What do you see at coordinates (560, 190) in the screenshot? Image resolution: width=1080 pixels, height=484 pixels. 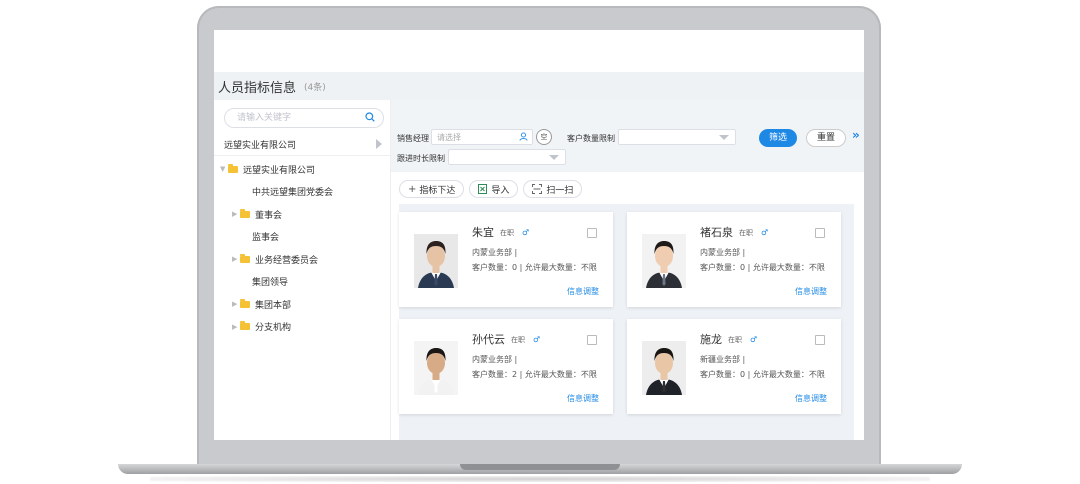 I see `scan-label: 扫一扫` at bounding box center [560, 190].